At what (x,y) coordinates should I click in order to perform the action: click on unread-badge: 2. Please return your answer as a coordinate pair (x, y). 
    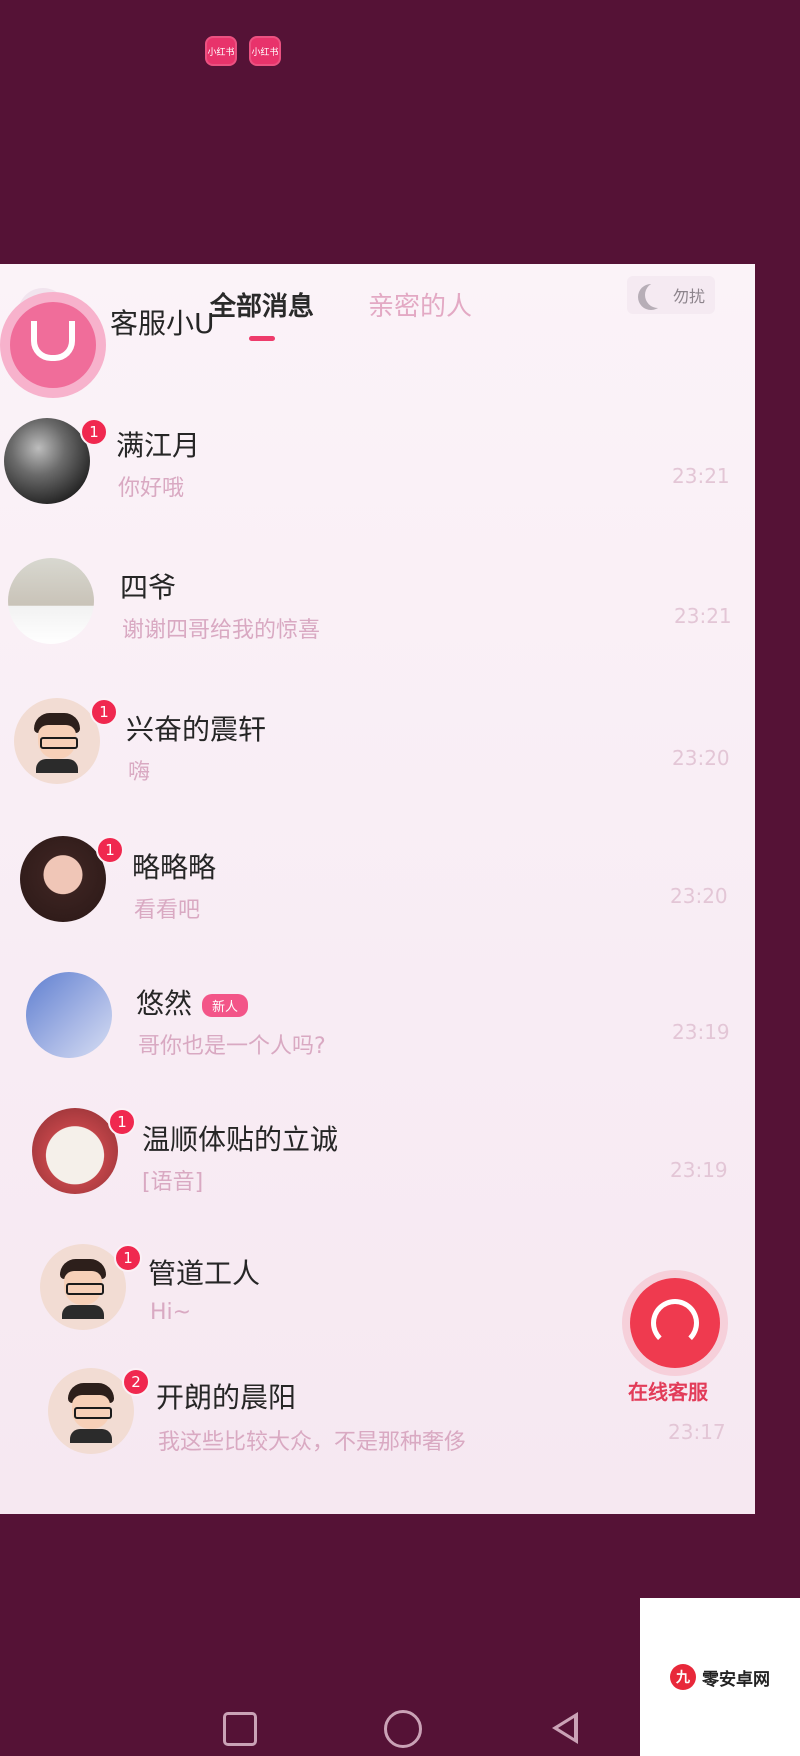
    Looking at the image, I should click on (136, 1382).